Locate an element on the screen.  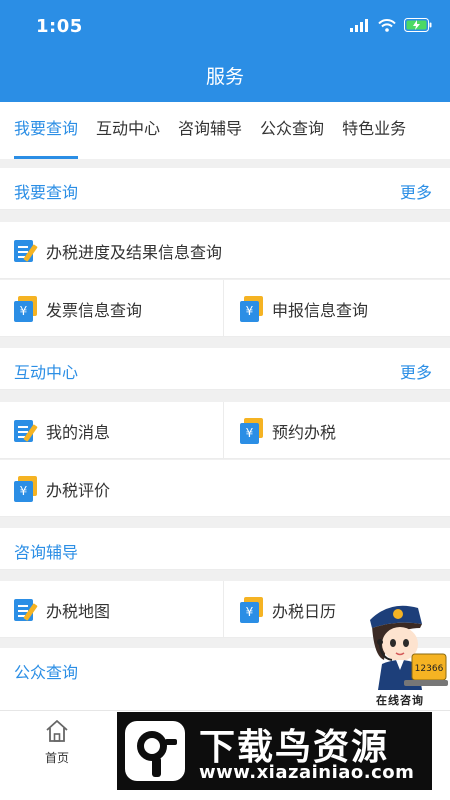
nav-home: 首页 is located at coordinates (57, 742).